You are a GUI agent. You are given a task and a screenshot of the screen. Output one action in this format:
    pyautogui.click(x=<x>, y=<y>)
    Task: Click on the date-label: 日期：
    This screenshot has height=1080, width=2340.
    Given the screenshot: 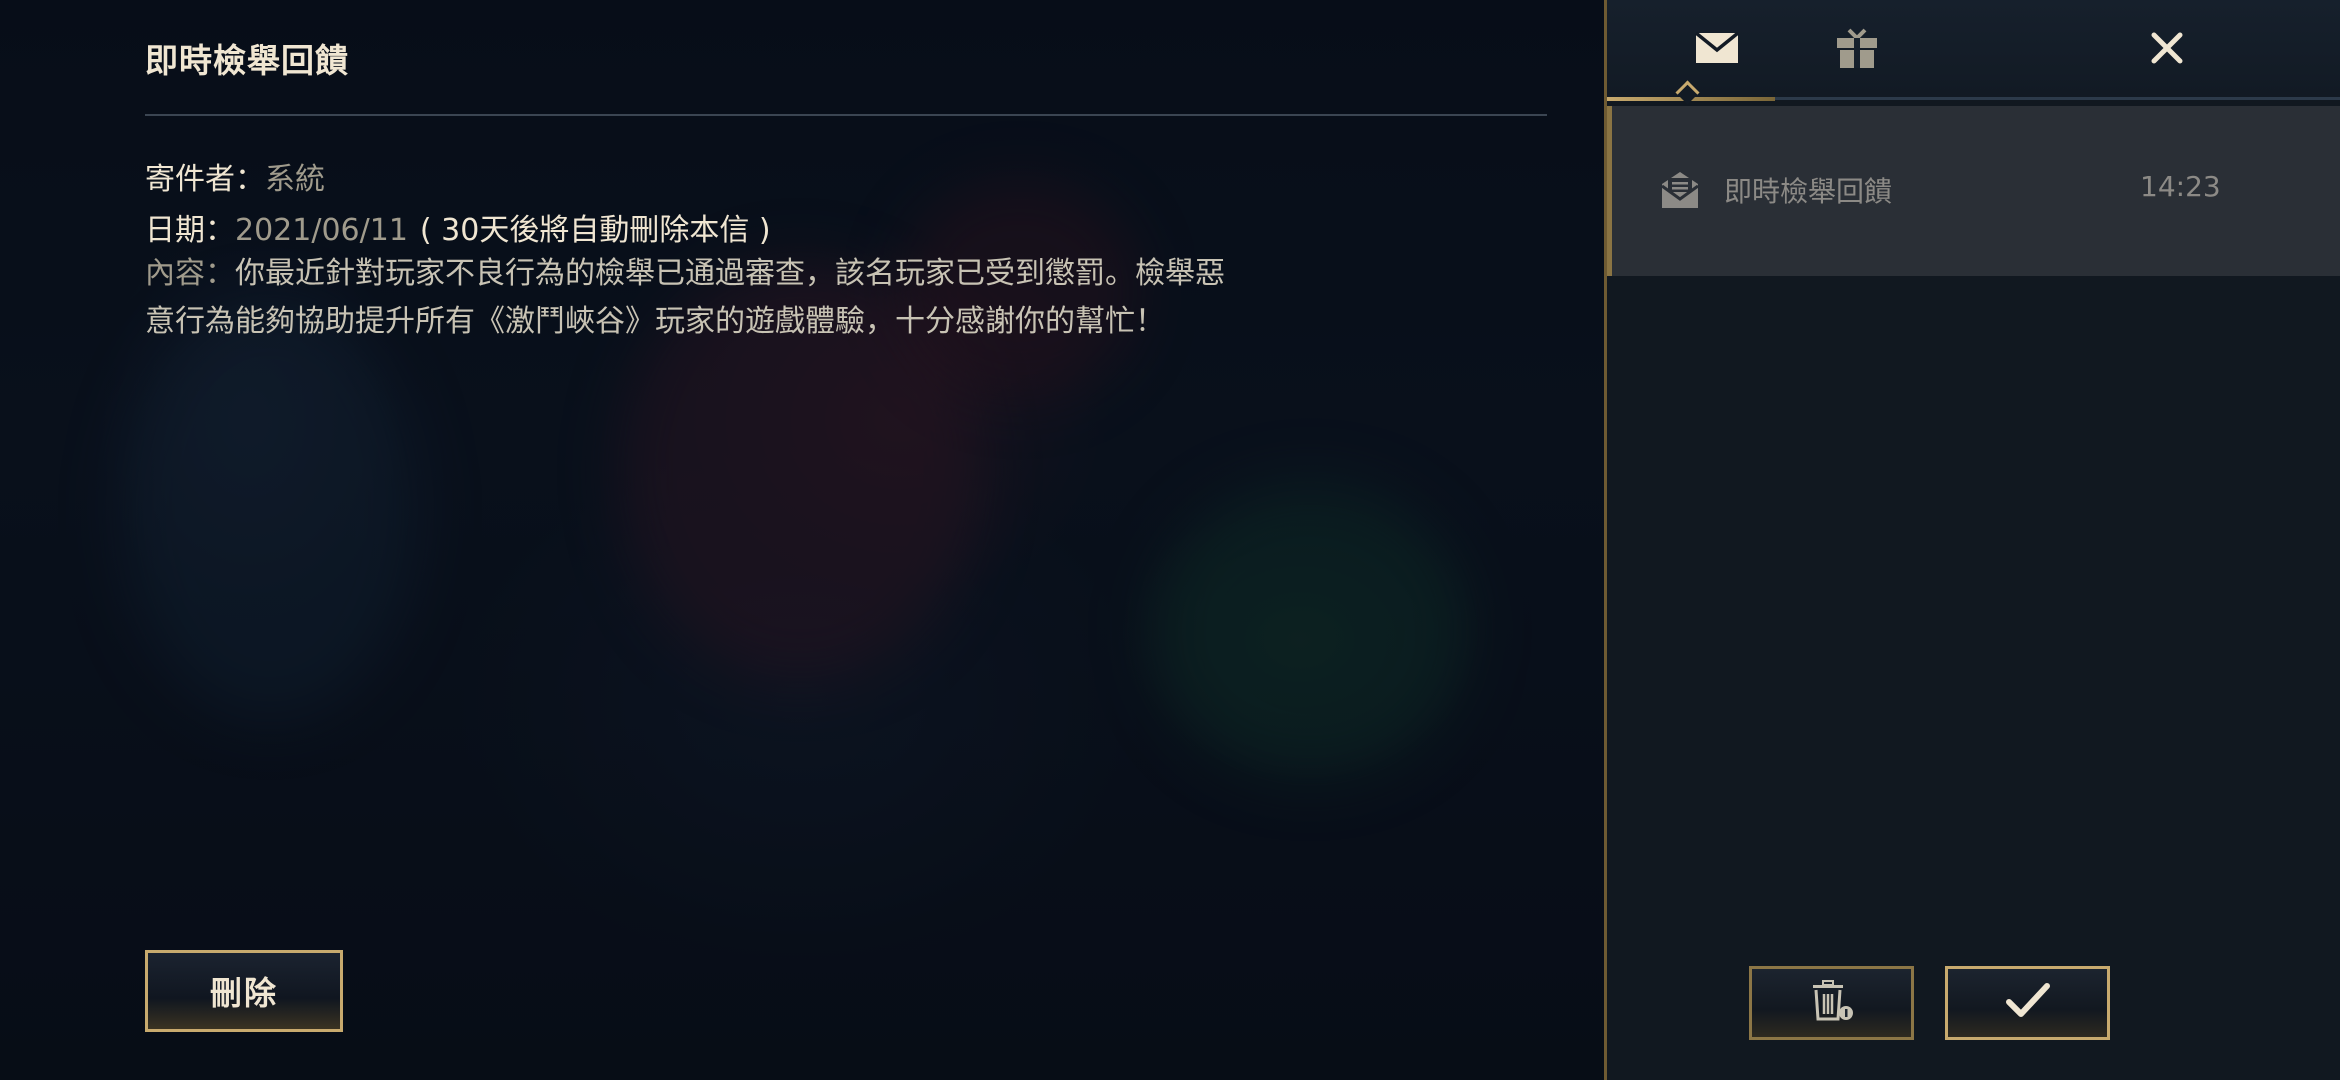 What is the action you would take?
    pyautogui.click(x=190, y=230)
    